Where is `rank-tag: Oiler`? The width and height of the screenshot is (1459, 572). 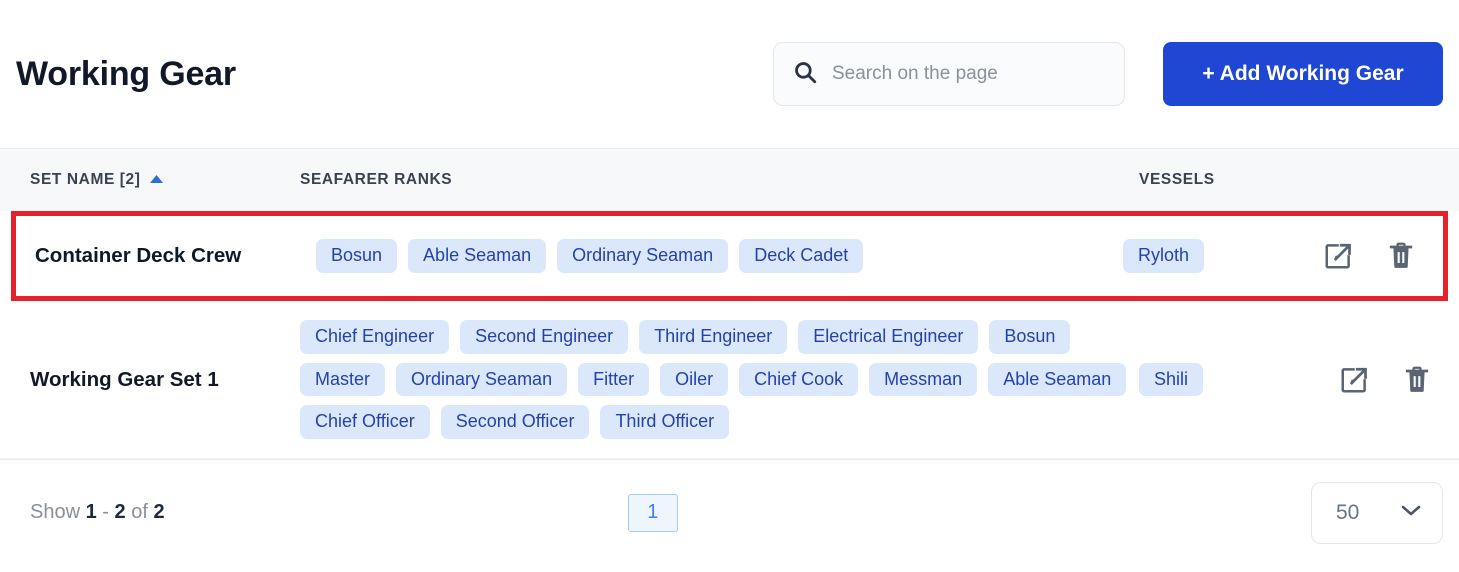 rank-tag: Oiler is located at coordinates (694, 379).